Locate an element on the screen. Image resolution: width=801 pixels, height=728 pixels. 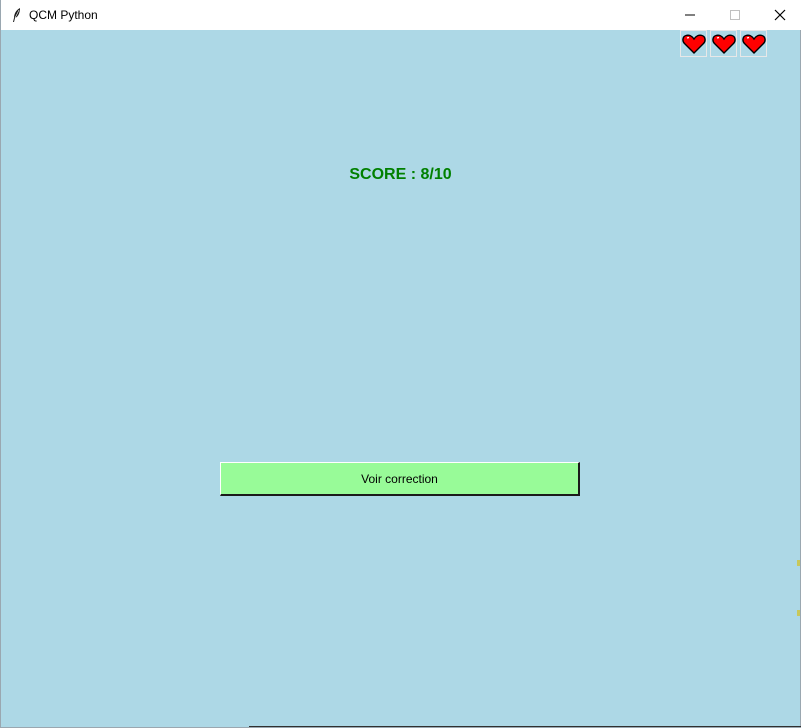
lives-display is located at coordinates (725, 43).